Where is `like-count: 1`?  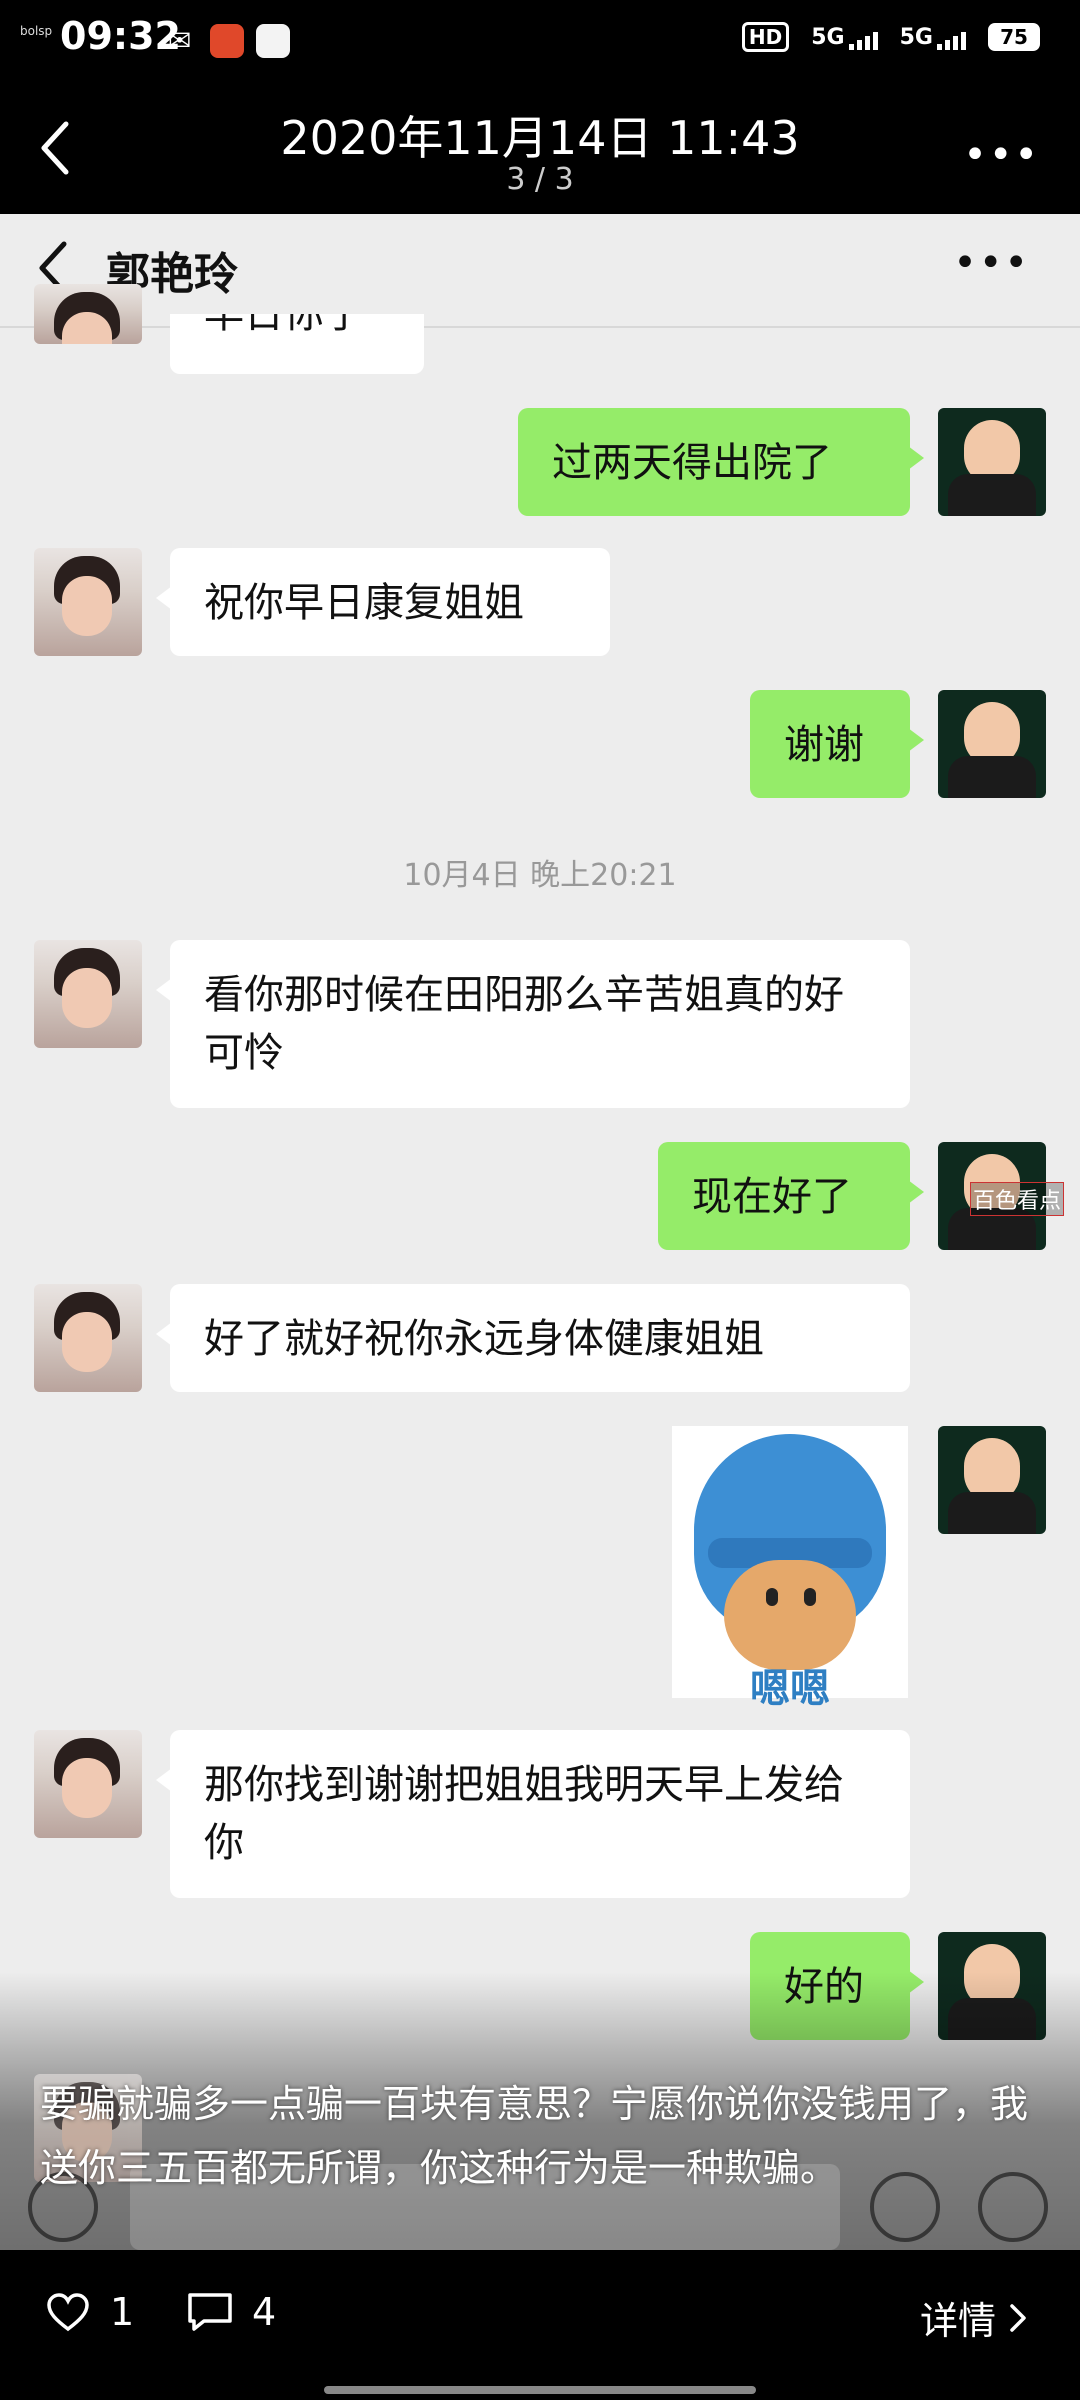
like-count: 1 is located at coordinates (122, 2312).